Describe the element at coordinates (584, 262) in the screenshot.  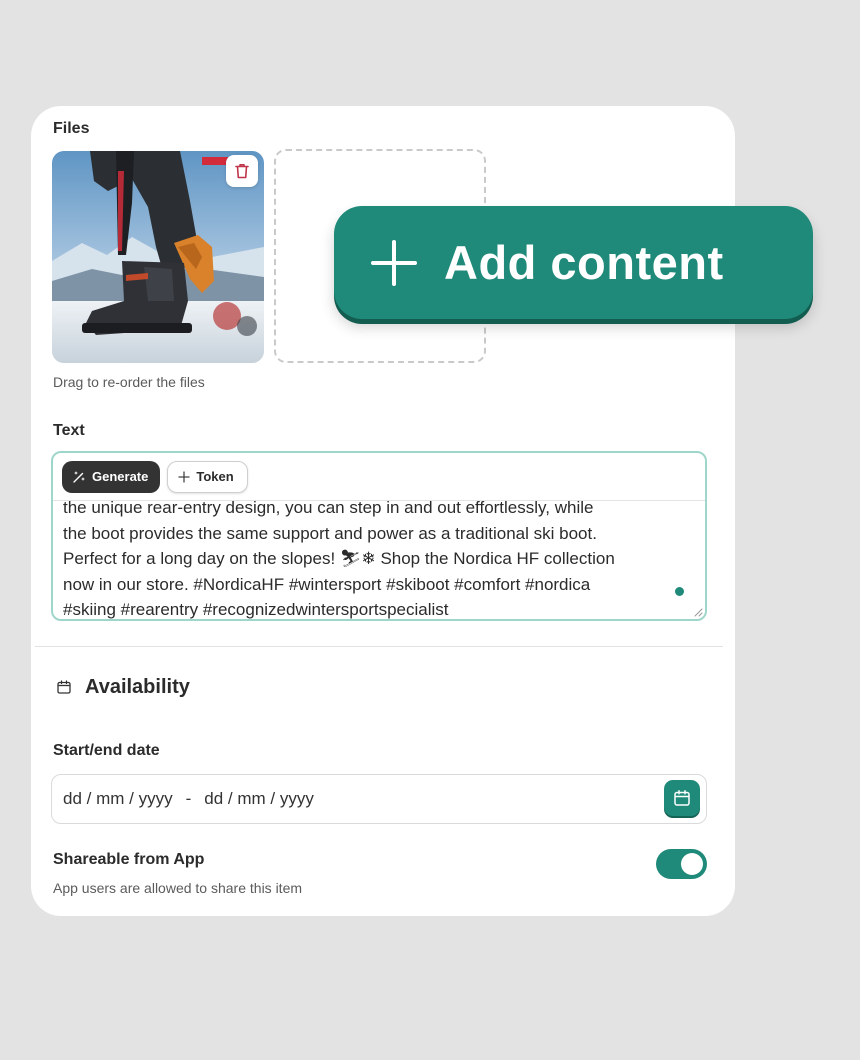
I see `add-content-label: Add content` at that location.